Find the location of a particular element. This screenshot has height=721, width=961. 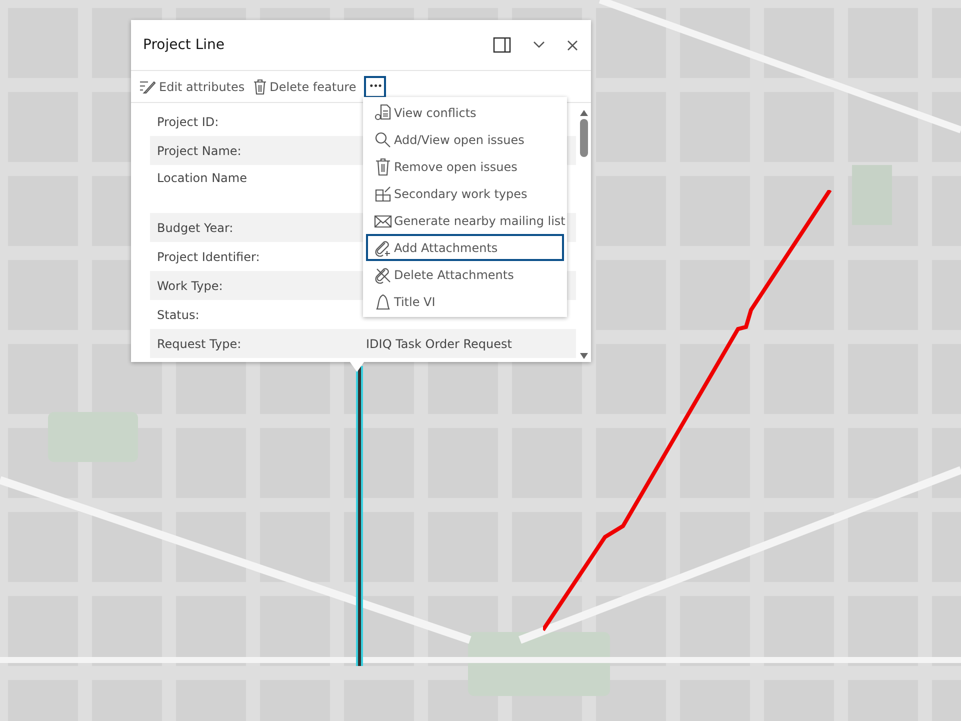

field-label: Project Identifier: is located at coordinates (208, 257).